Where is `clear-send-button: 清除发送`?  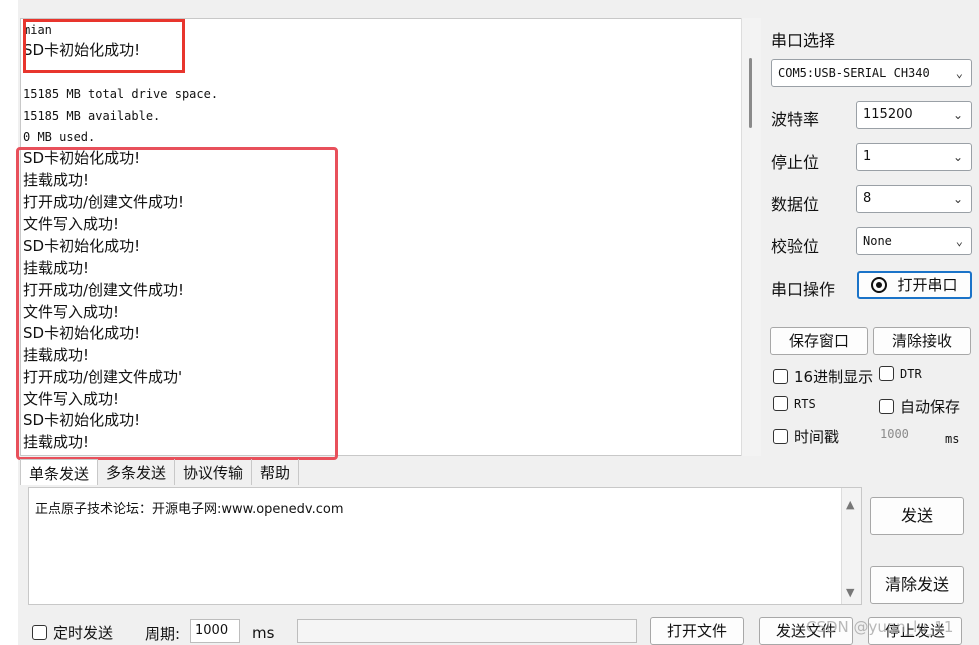
clear-send-button: 清除发送 is located at coordinates (917, 585).